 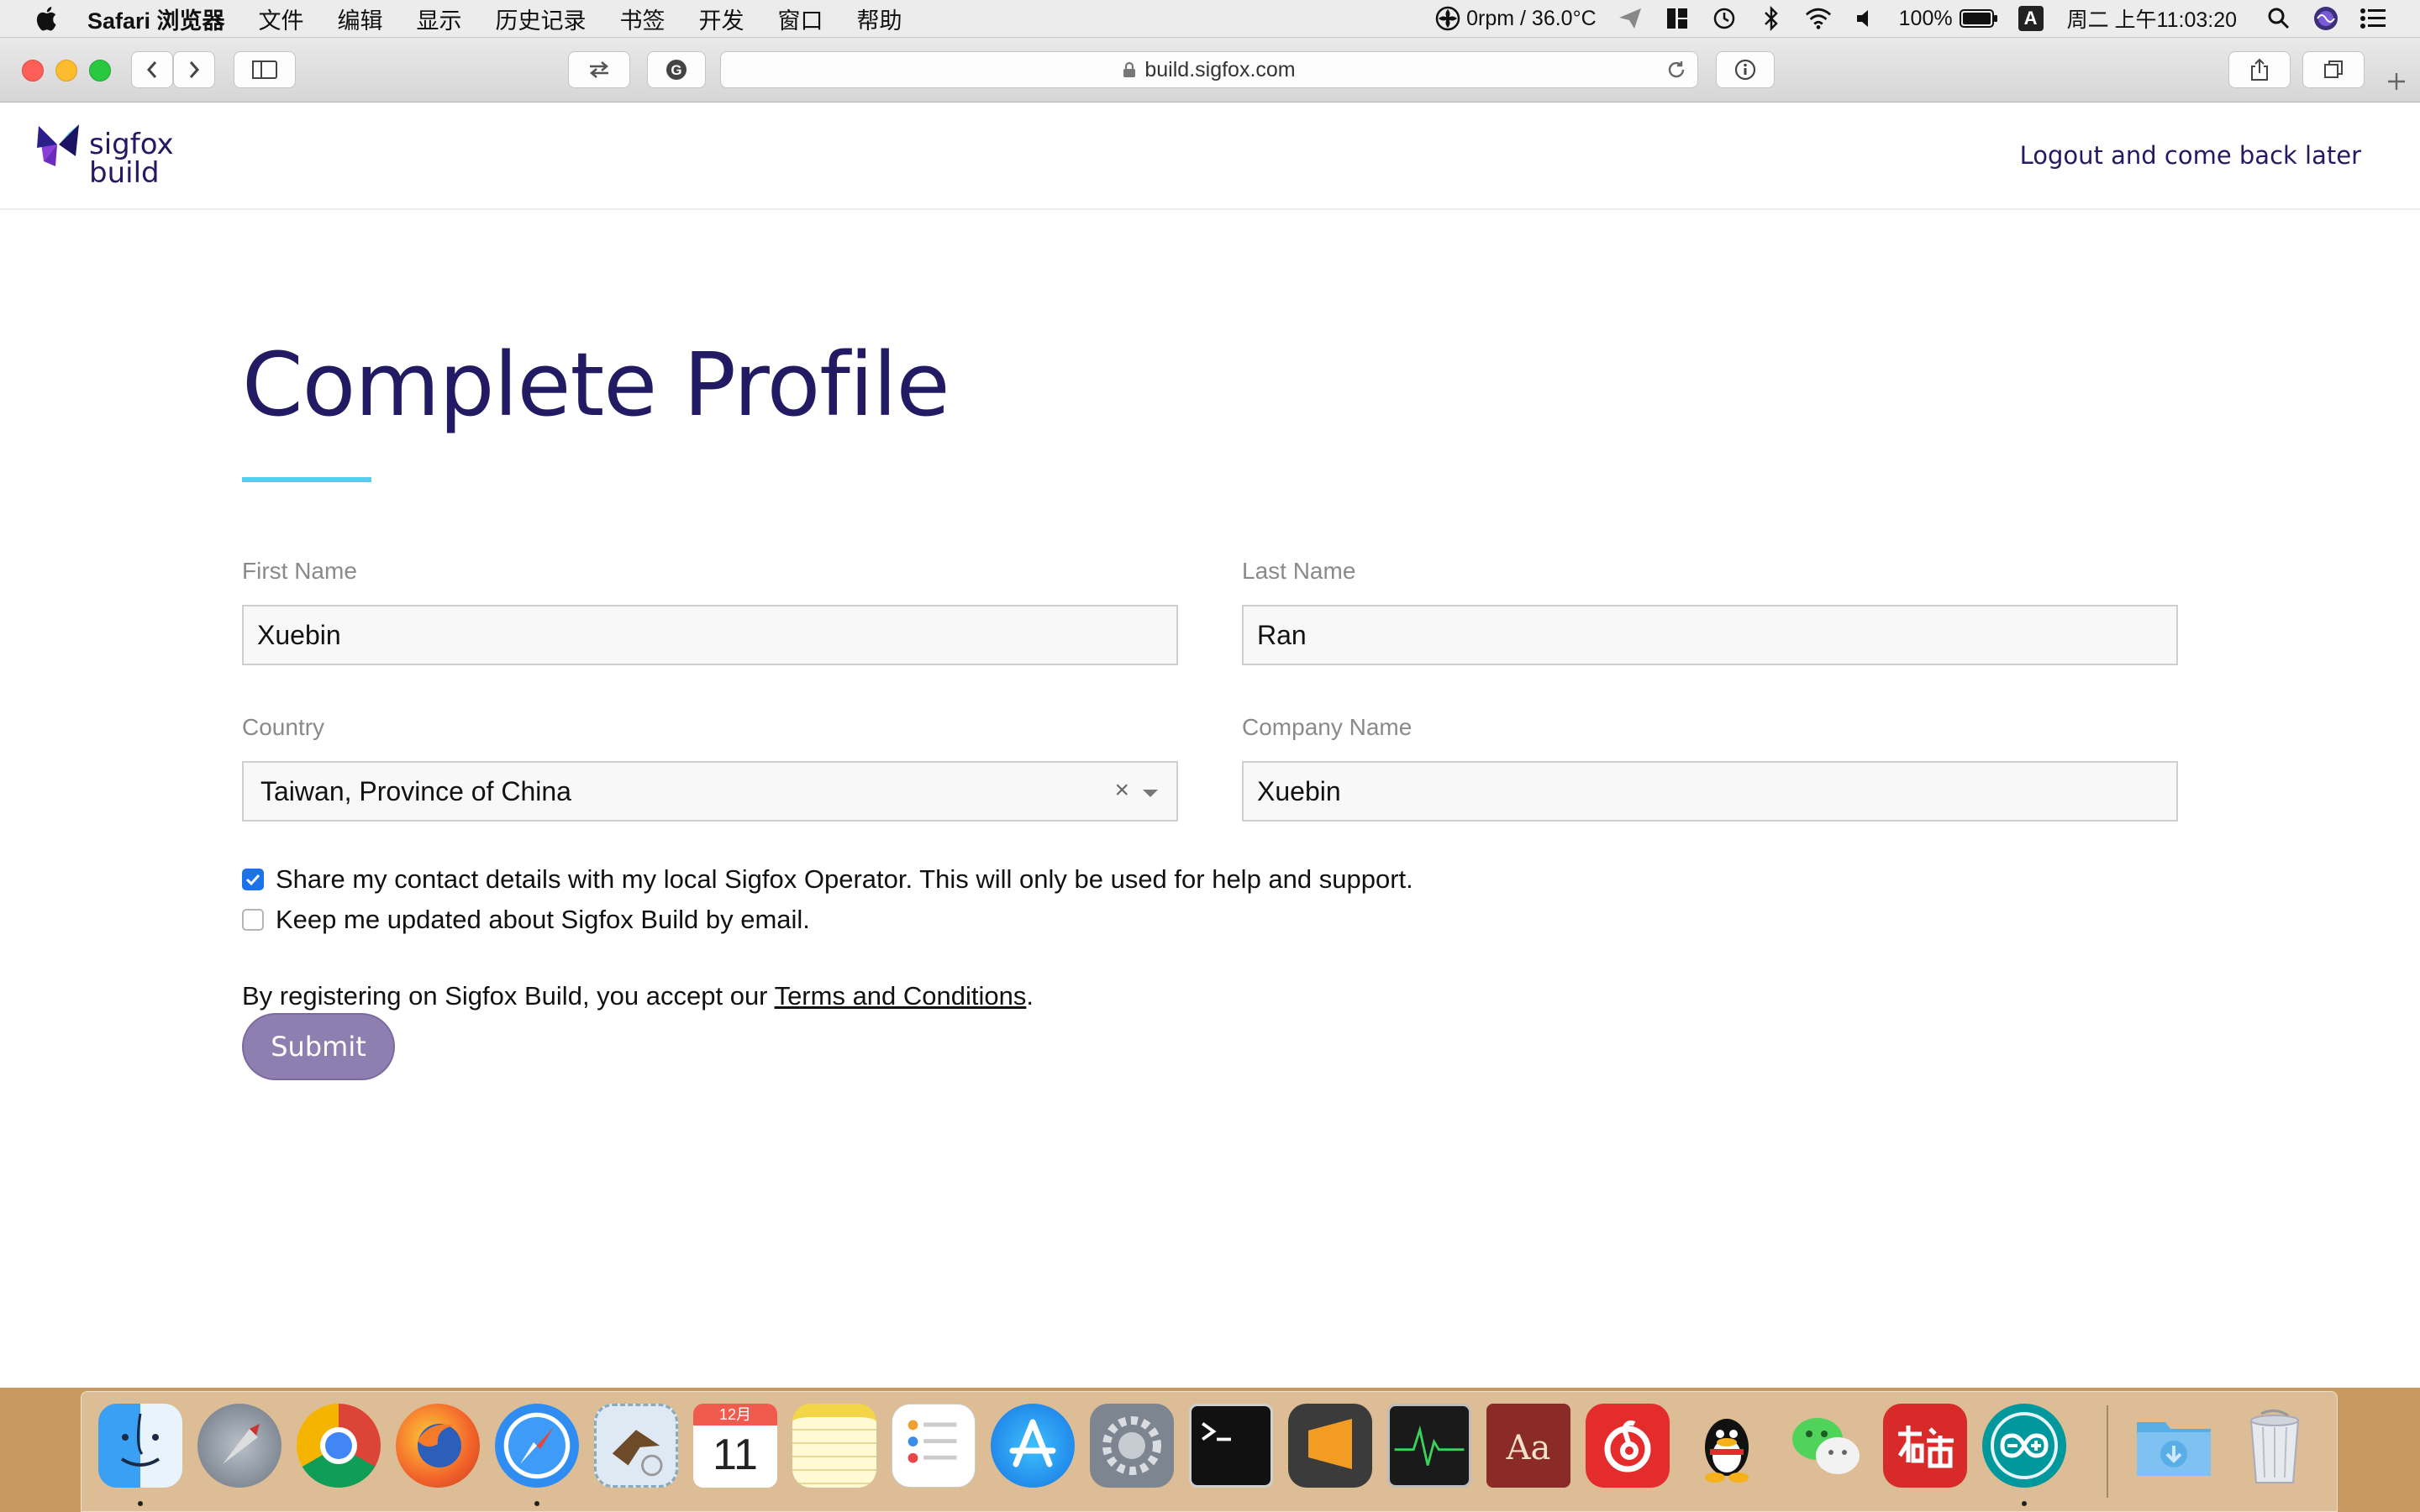 What do you see at coordinates (1121, 790) in the screenshot?
I see `clear-selection-icon: ×` at bounding box center [1121, 790].